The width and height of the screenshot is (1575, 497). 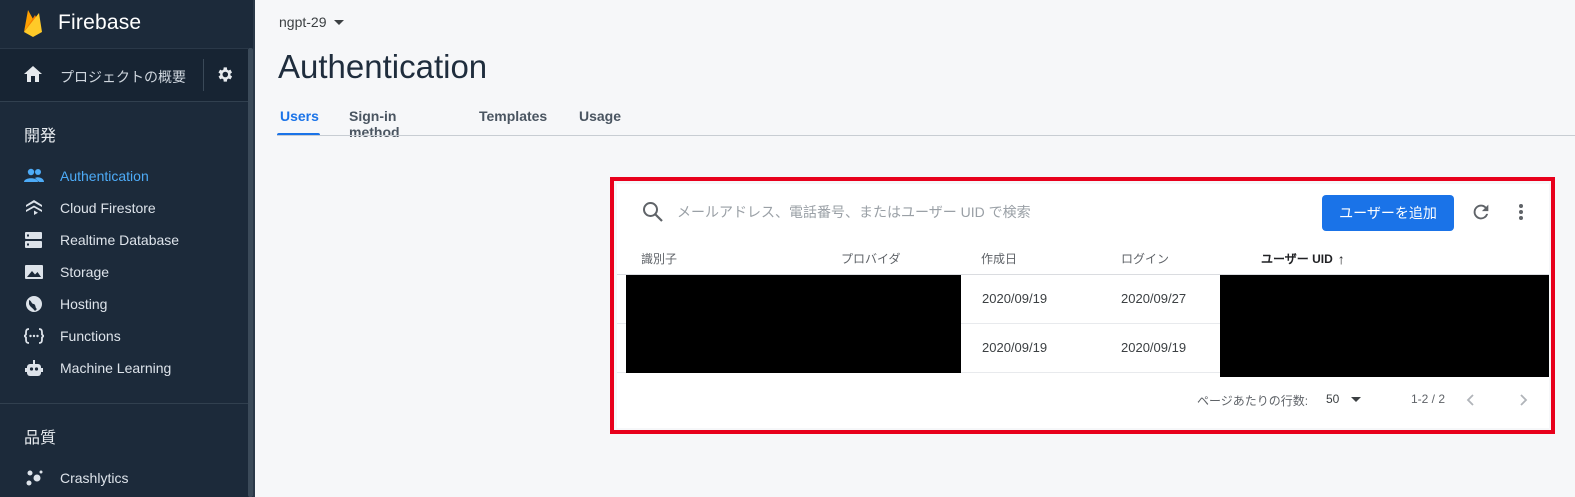 What do you see at coordinates (40, 438) in the screenshot?
I see `section-quality-label: 品質` at bounding box center [40, 438].